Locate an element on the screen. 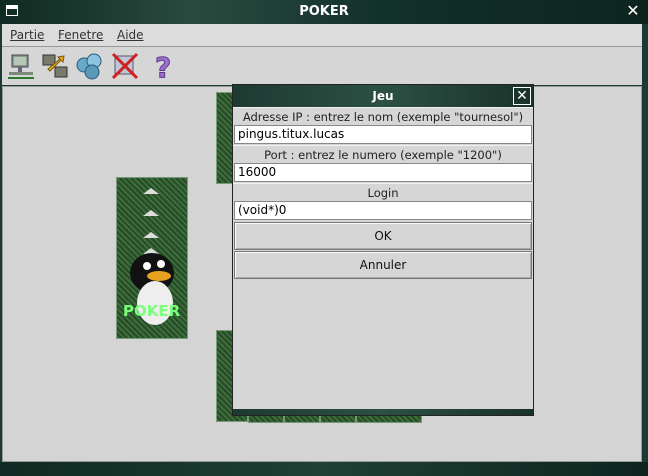 The height and width of the screenshot is (476, 648). status-bar is located at coordinates (324, 469).